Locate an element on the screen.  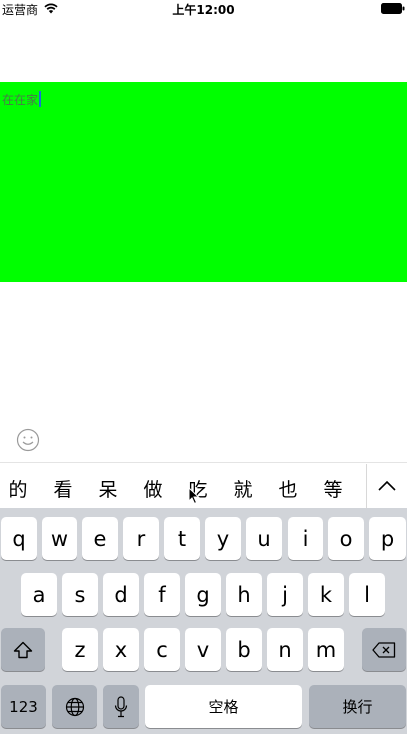
key-p: p is located at coordinates (387, 538).